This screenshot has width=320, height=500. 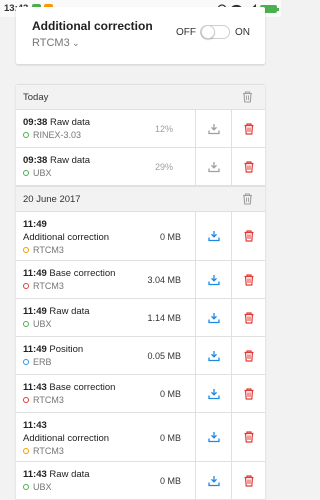 I want to click on list-item: 09:38 Raw data UBX 29%, so click(x=140, y=167).